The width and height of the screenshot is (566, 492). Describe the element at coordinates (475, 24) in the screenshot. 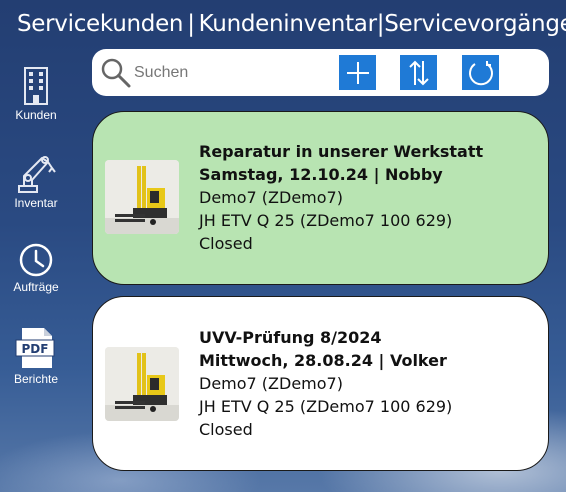

I see `tab-servicevorgaenge: Servicevorgänge` at that location.